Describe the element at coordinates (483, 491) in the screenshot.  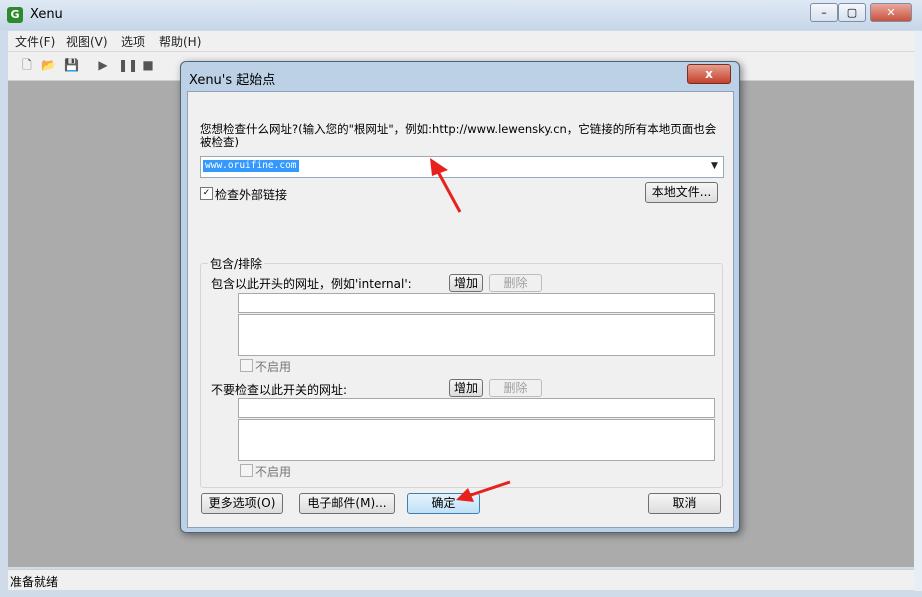
I see `annotation-arrow-ok-icon` at that location.